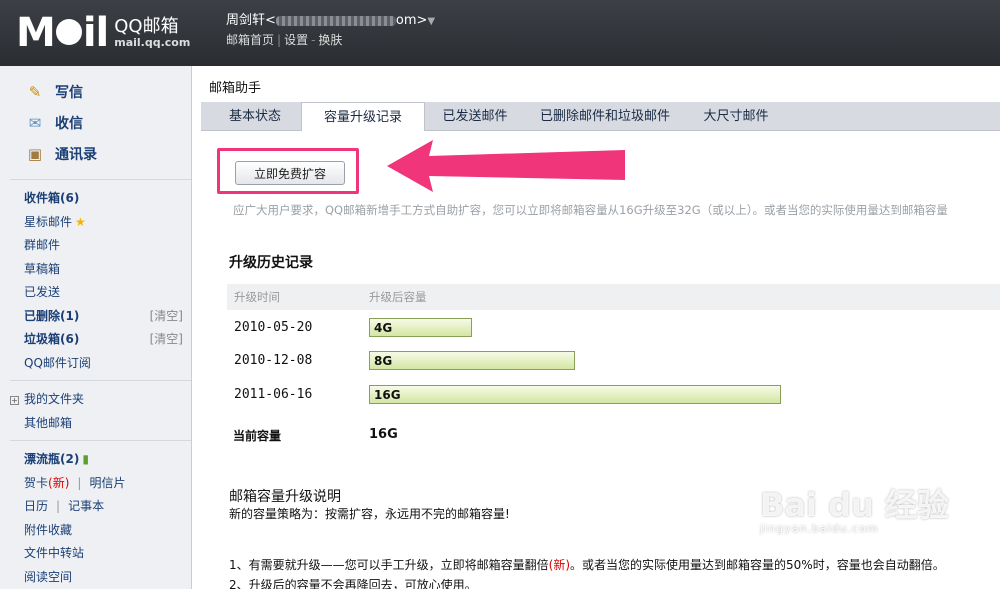 This screenshot has width=1000, height=589. Describe the element at coordinates (420, 327) in the screenshot. I see `capacity-bar: 4G` at that location.